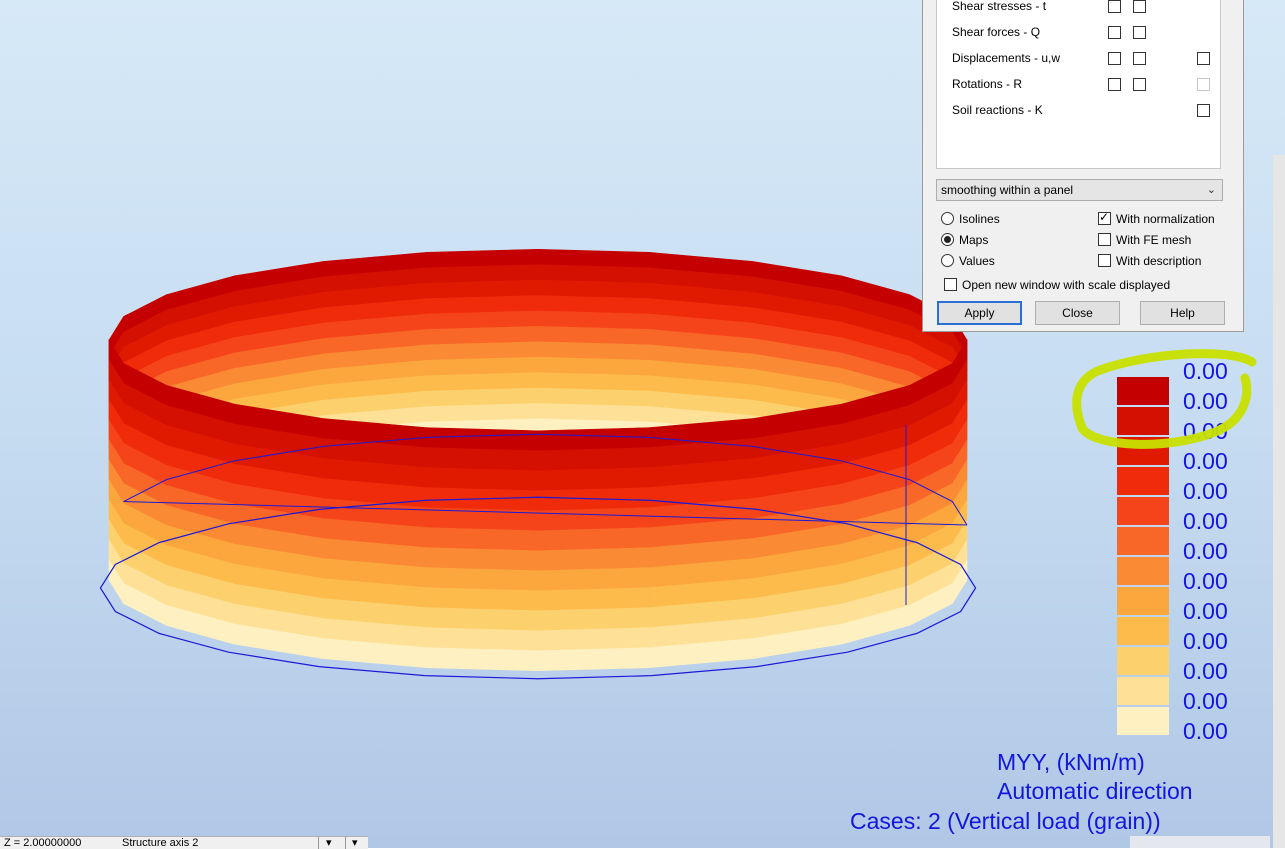 The height and width of the screenshot is (849, 1285). What do you see at coordinates (329, 843) in the screenshot?
I see `status-arrow-icon: ▾` at bounding box center [329, 843].